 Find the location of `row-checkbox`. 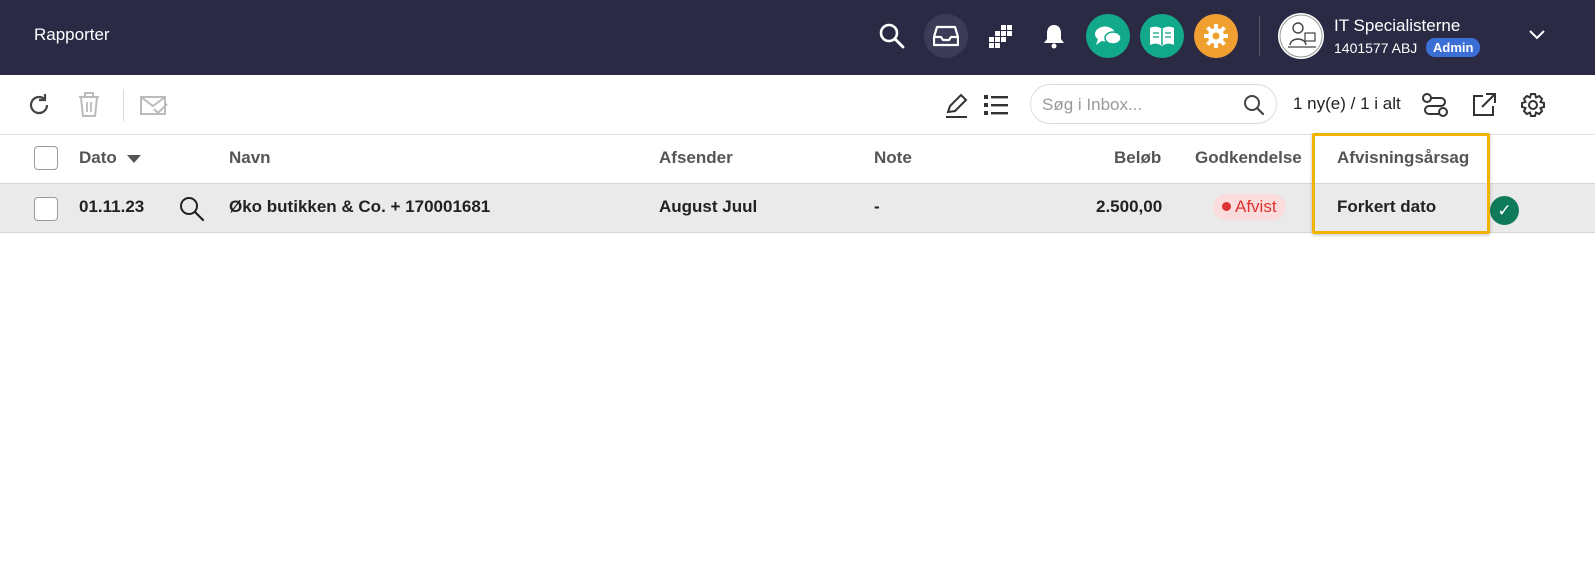

row-checkbox is located at coordinates (46, 209).